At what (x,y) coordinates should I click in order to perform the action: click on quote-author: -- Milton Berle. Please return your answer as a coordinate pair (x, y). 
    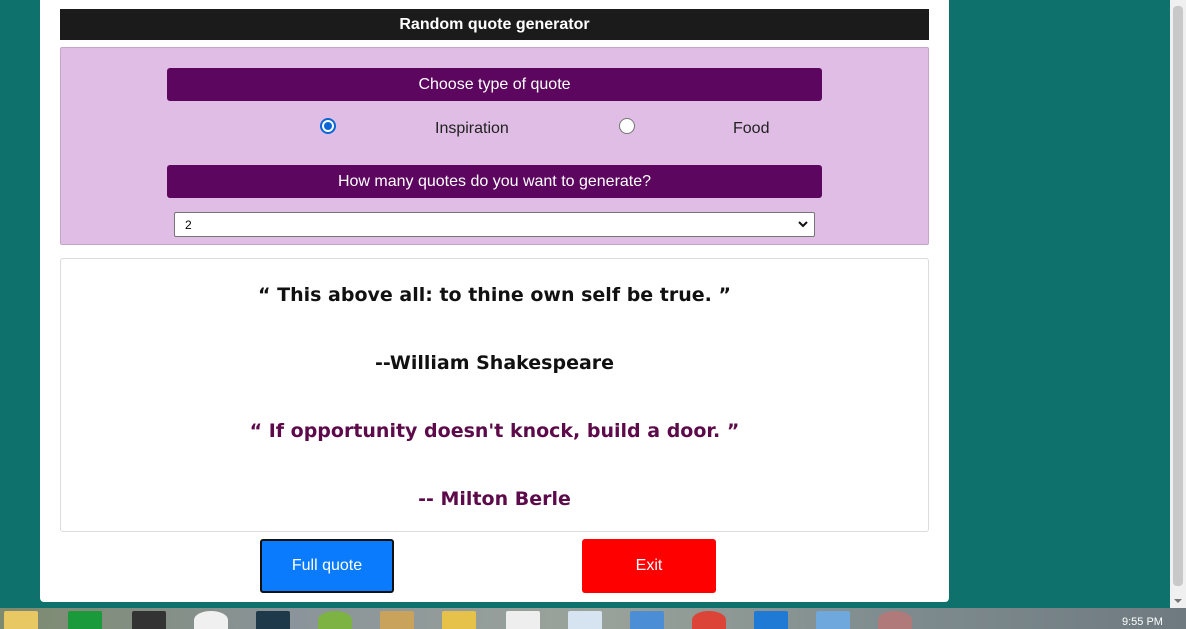
    Looking at the image, I should click on (494, 499).